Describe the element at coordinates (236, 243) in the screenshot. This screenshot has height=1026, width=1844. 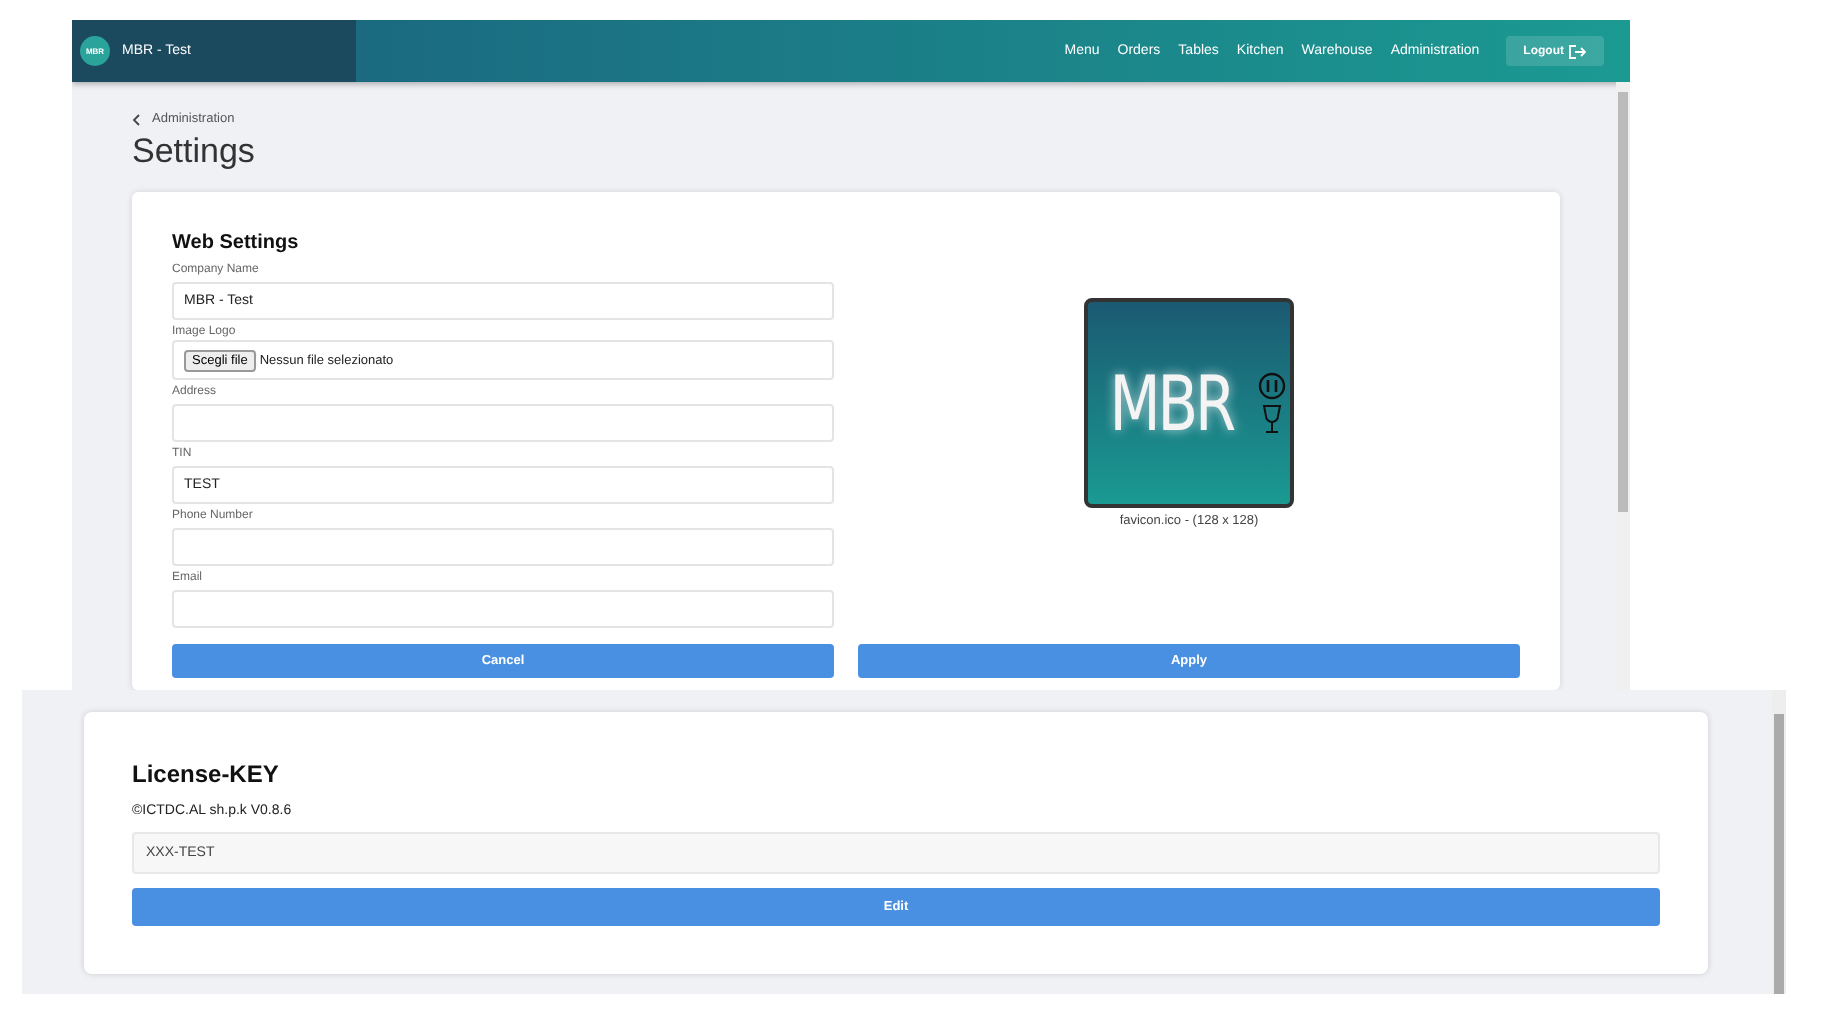
I see `section-title: Web Settings` at that location.